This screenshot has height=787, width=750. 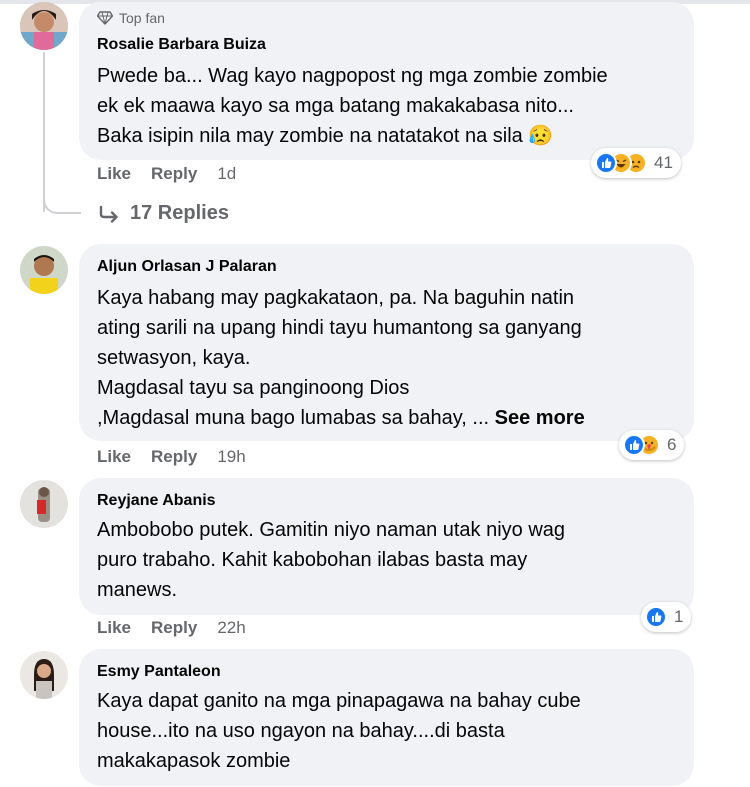 What do you see at coordinates (672, 444) in the screenshot?
I see `reaction-count: 6` at bounding box center [672, 444].